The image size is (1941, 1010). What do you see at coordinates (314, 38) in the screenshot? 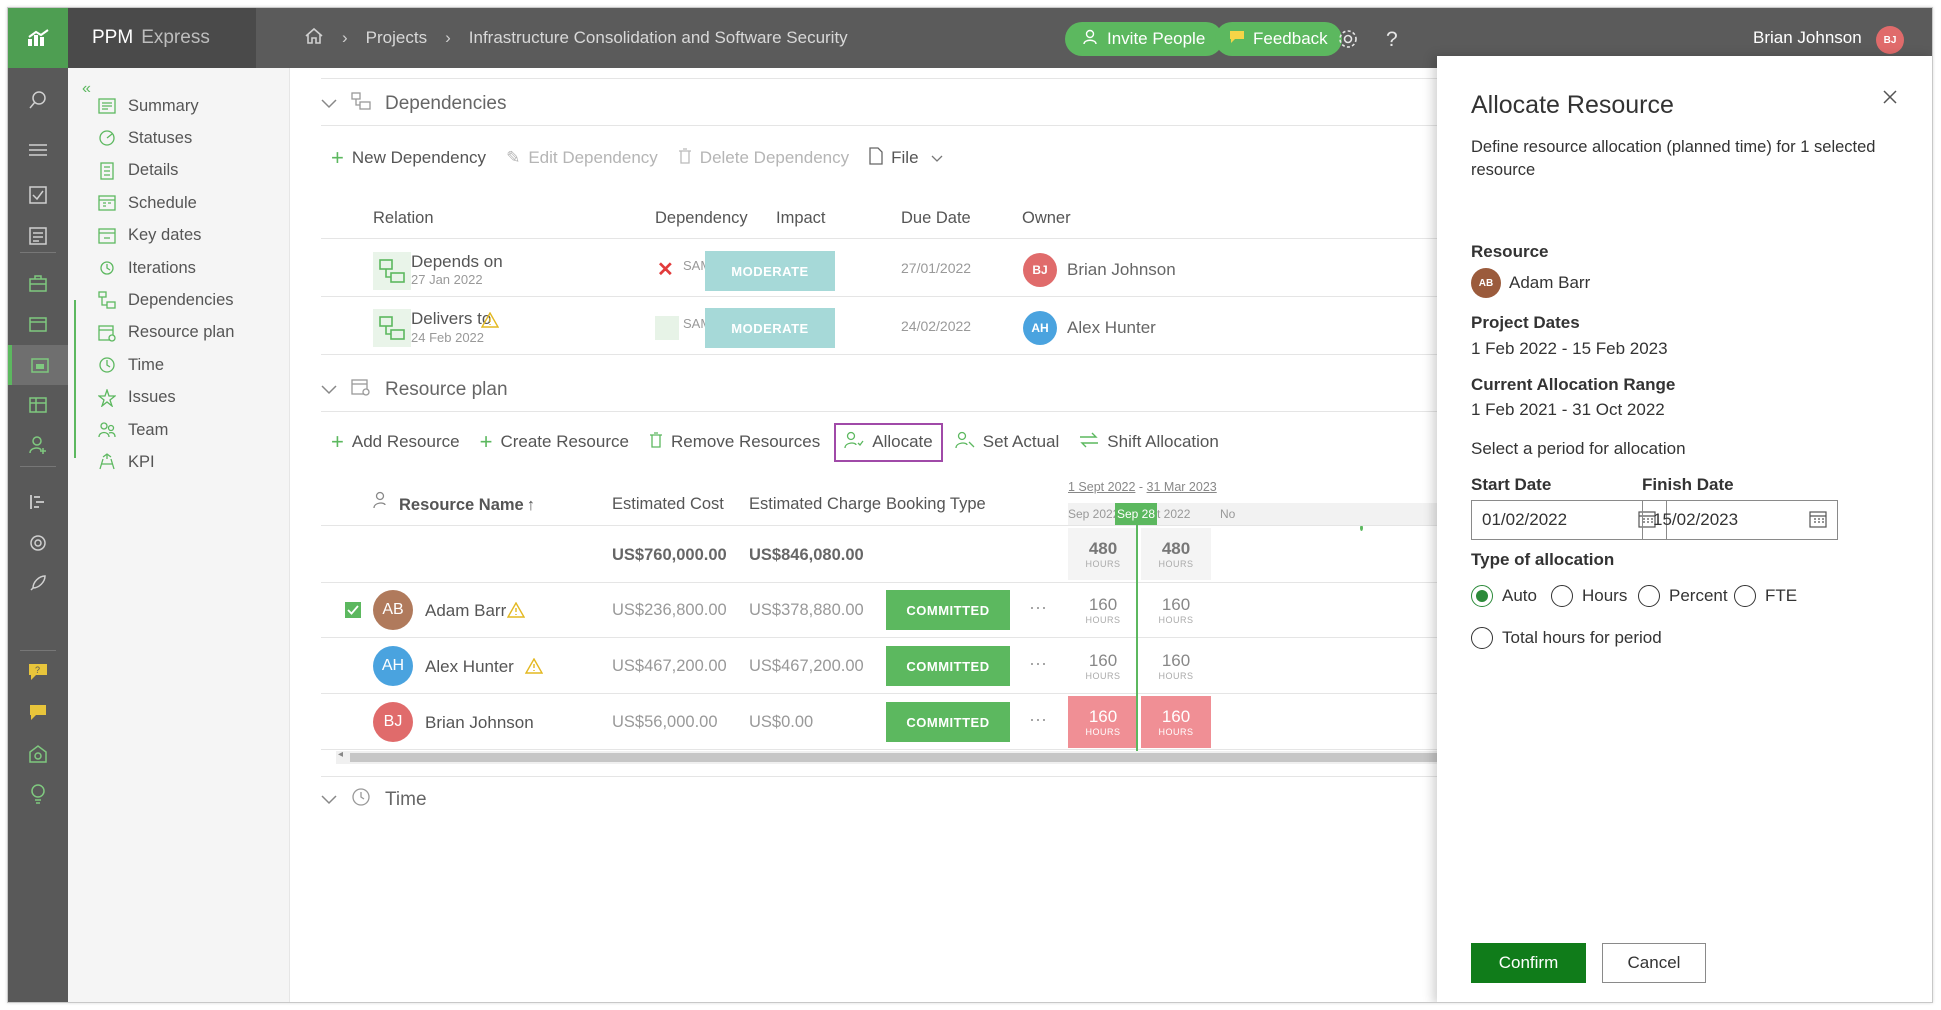
I see `home-icon` at bounding box center [314, 38].